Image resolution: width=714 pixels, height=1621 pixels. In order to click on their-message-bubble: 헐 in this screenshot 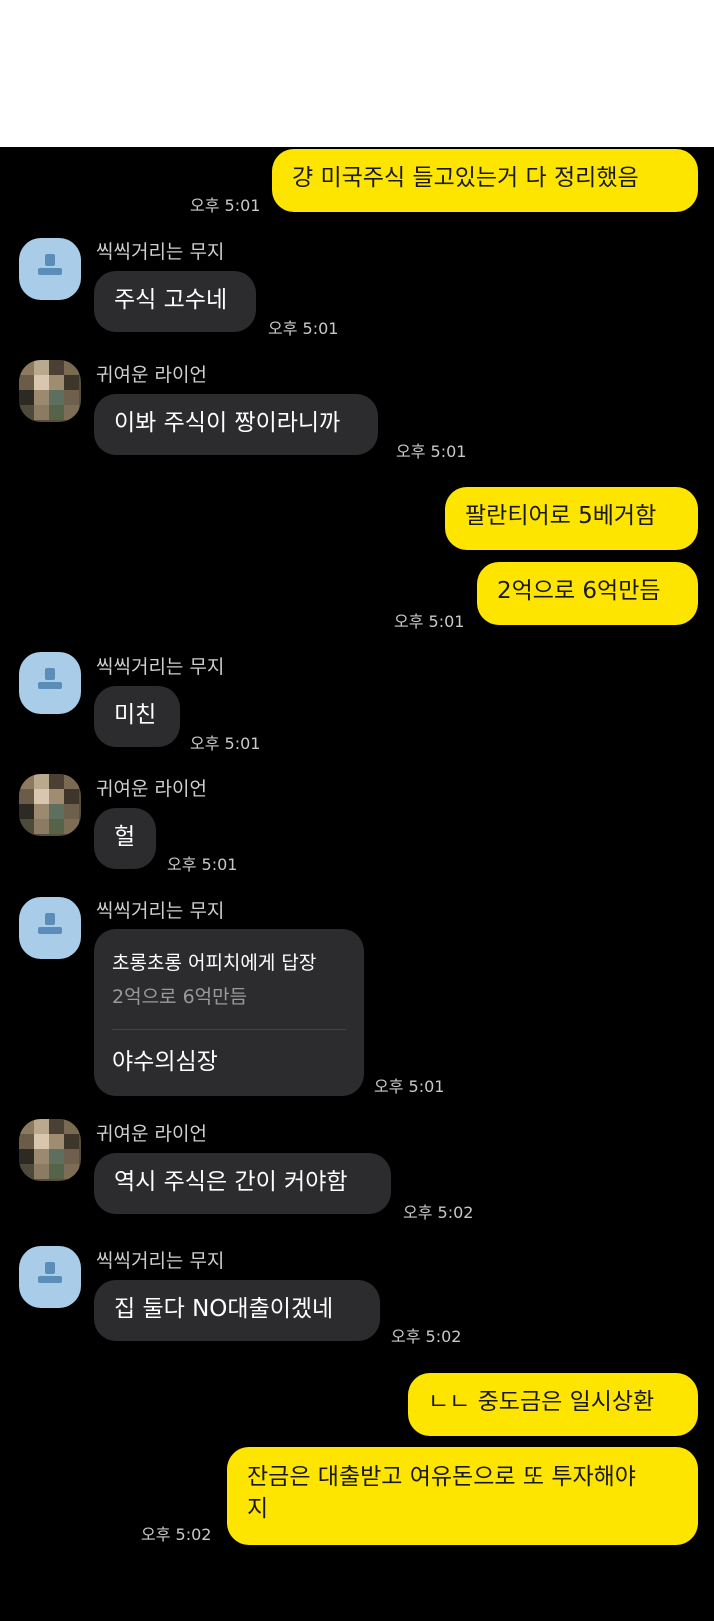, I will do `click(125, 838)`.